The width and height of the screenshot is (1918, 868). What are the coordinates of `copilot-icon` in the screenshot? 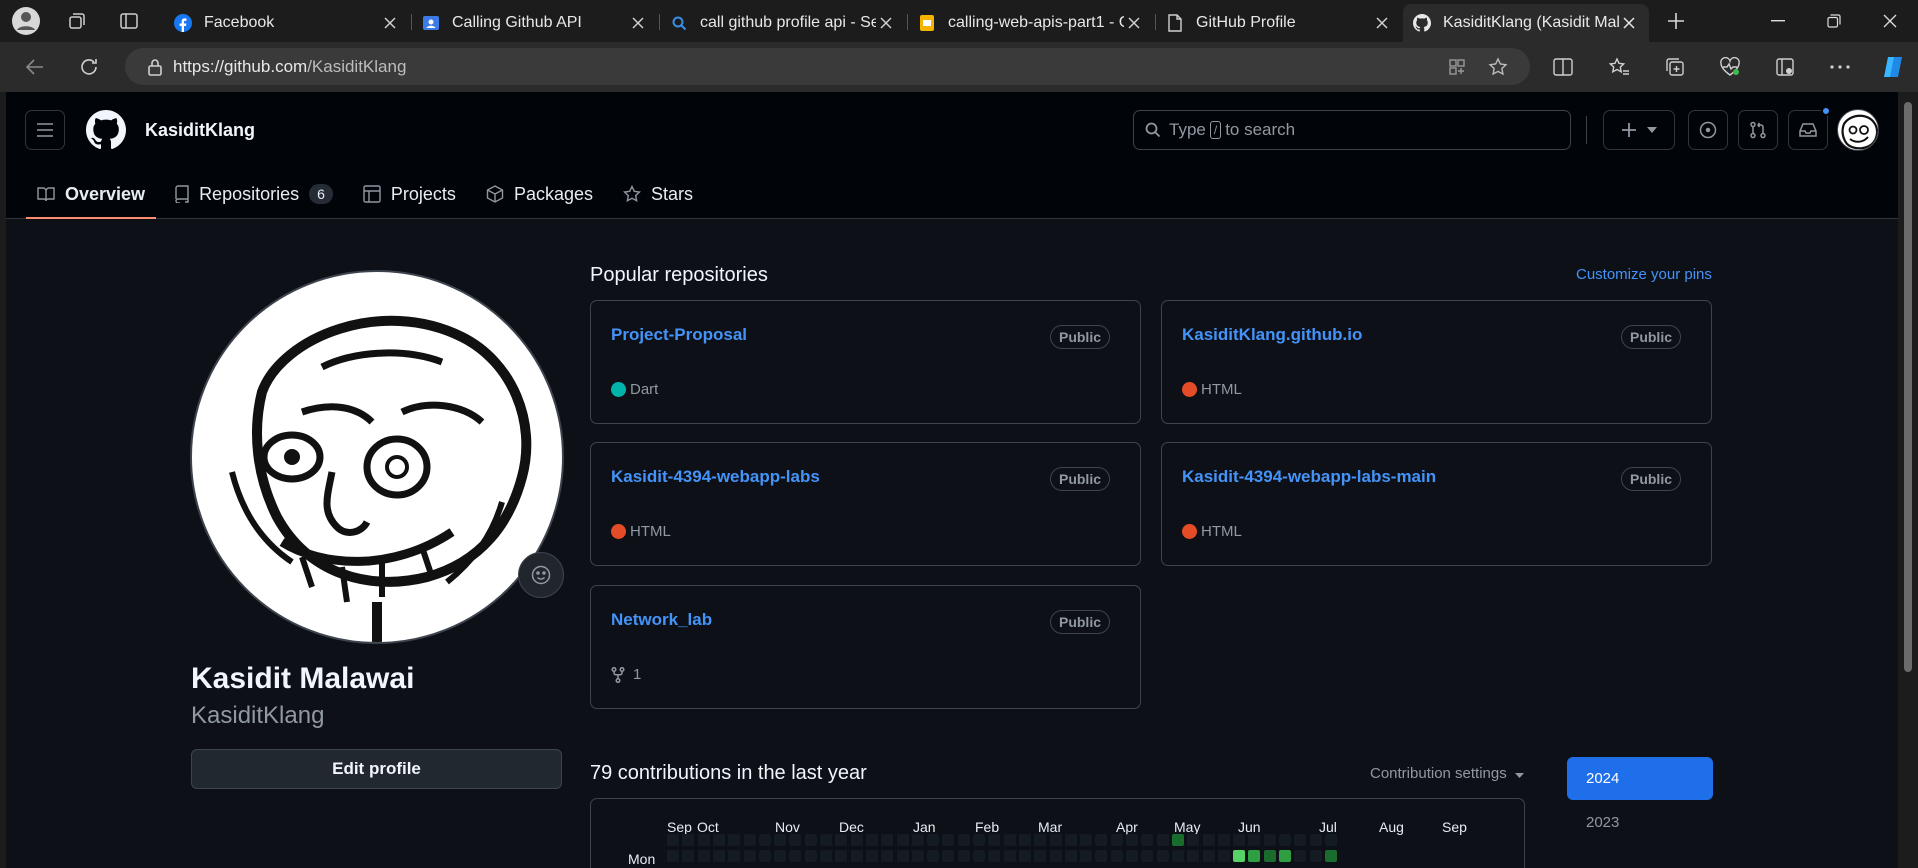 It's located at (1893, 67).